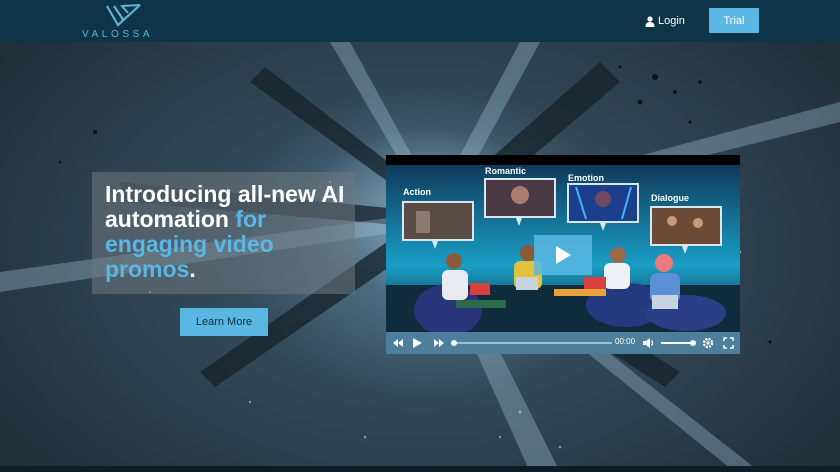 Image resolution: width=840 pixels, height=472 pixels. I want to click on logo-wordmark: VALOSSA, so click(118, 34).